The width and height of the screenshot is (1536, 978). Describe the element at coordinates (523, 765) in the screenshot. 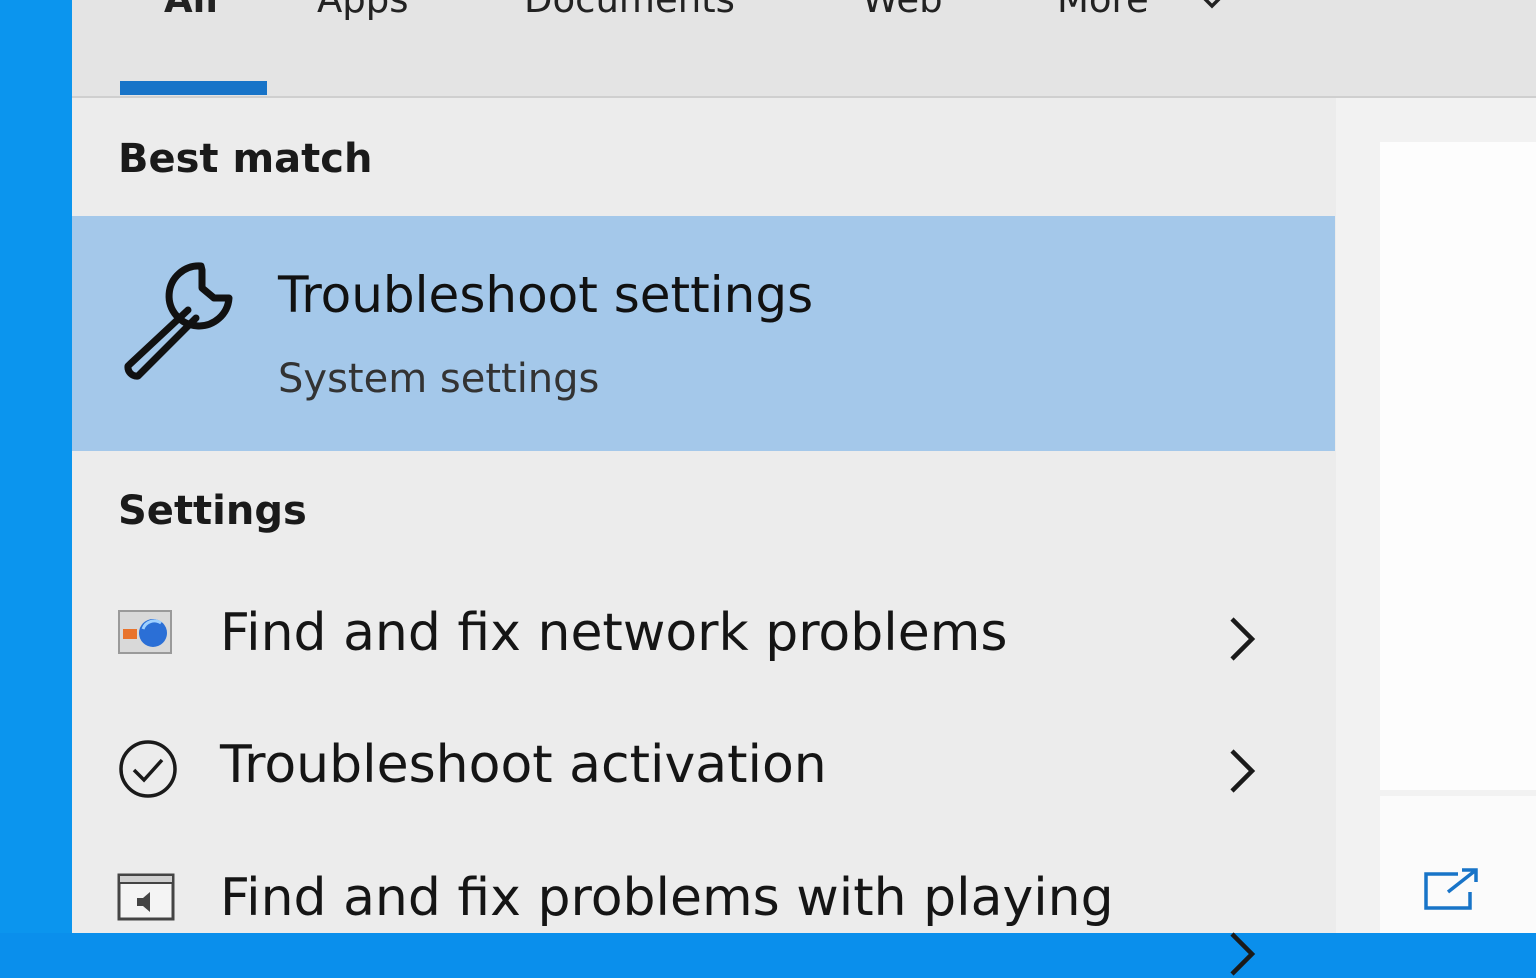

I see `settings-item-label: Troubleshoot activation` at that location.